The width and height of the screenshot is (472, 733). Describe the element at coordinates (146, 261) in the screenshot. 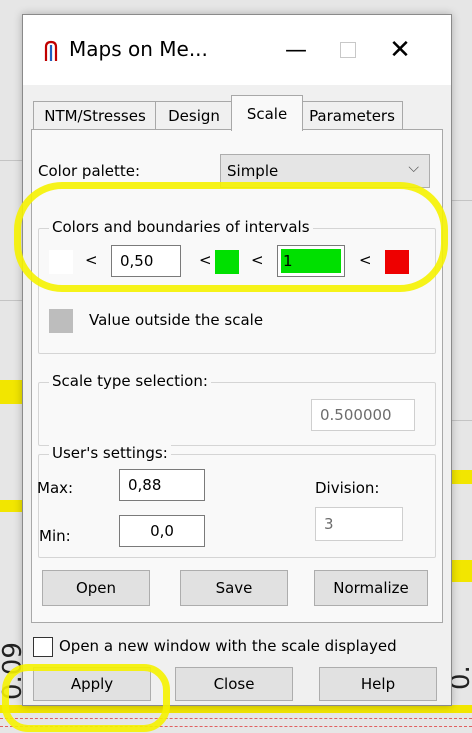

I see `lower-bound-input: 0,50` at that location.